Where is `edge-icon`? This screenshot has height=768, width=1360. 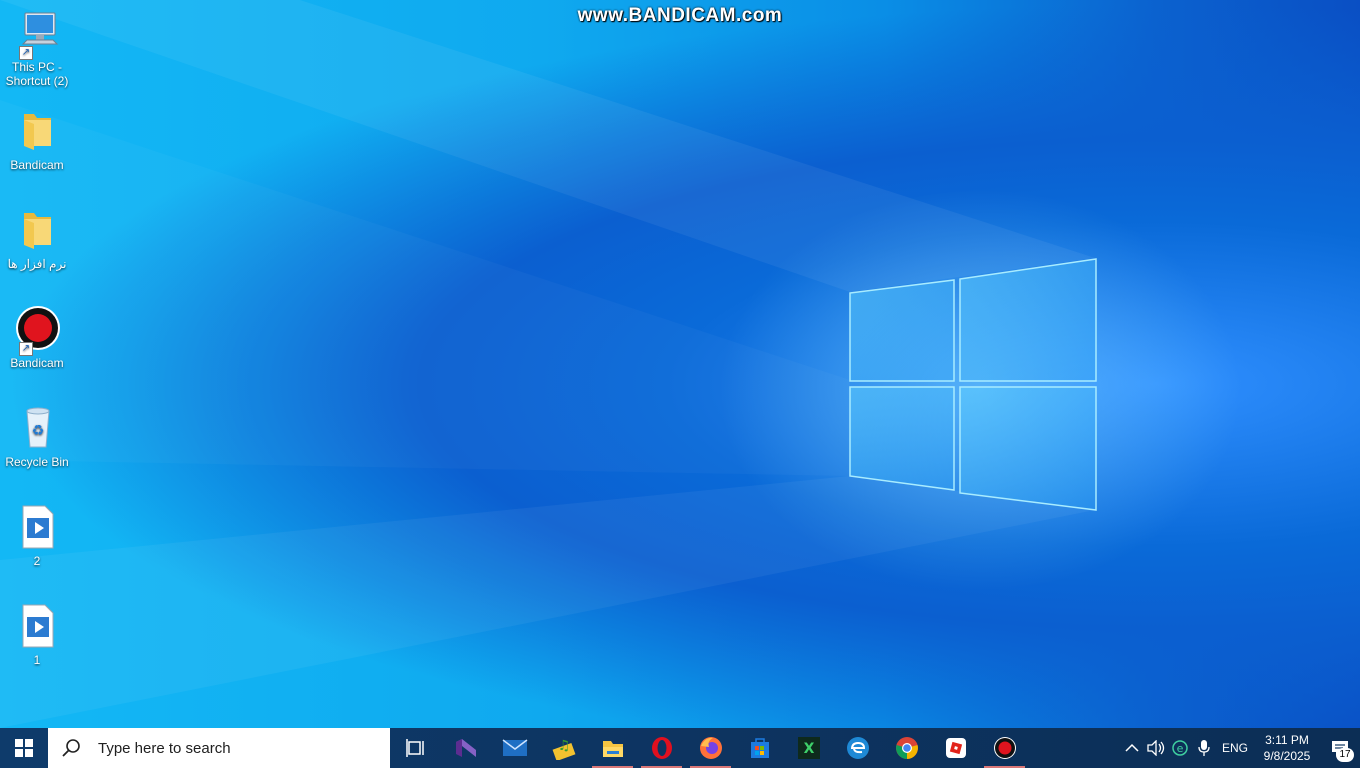
edge-icon is located at coordinates (857, 748).